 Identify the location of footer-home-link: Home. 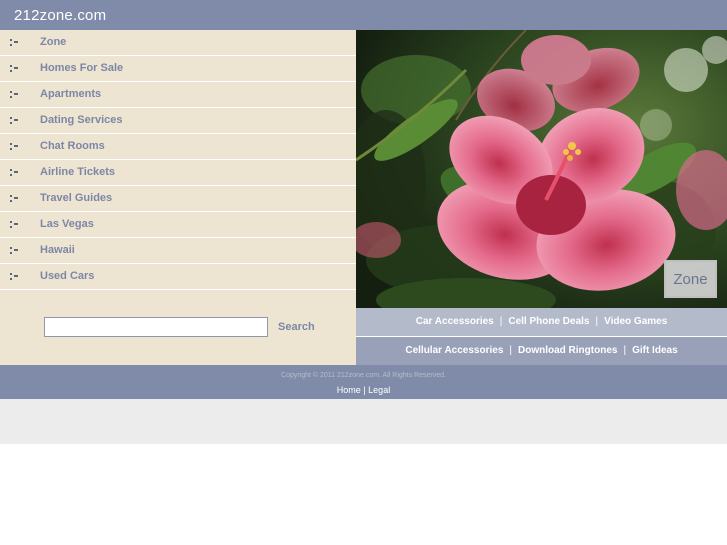
(349, 390).